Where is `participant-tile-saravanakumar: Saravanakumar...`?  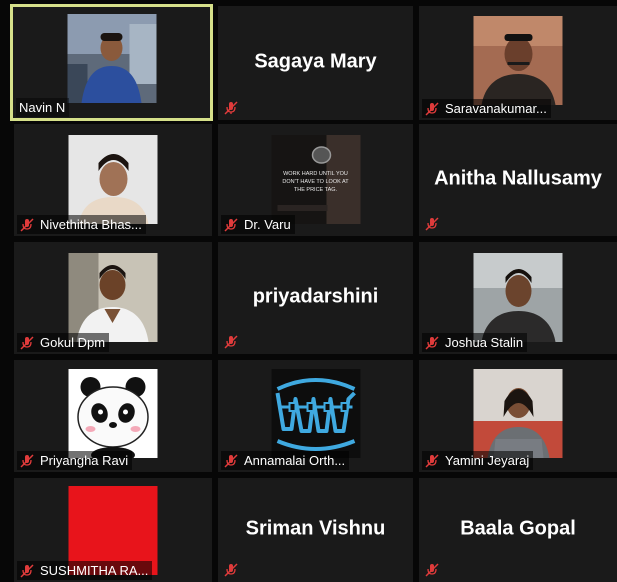 participant-tile-saravanakumar: Saravanakumar... is located at coordinates (518, 63).